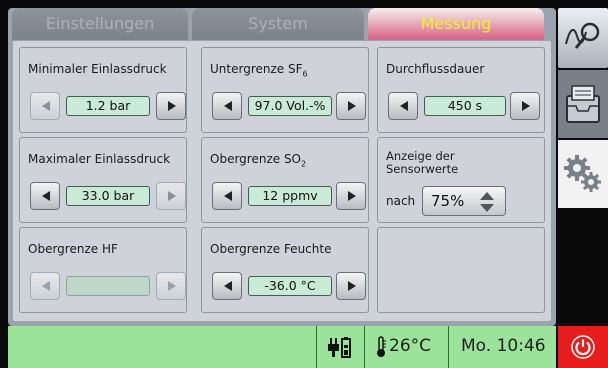 The width and height of the screenshot is (608, 368). I want to click on max-inlet-pressure-value: 33.0 bar, so click(108, 196).